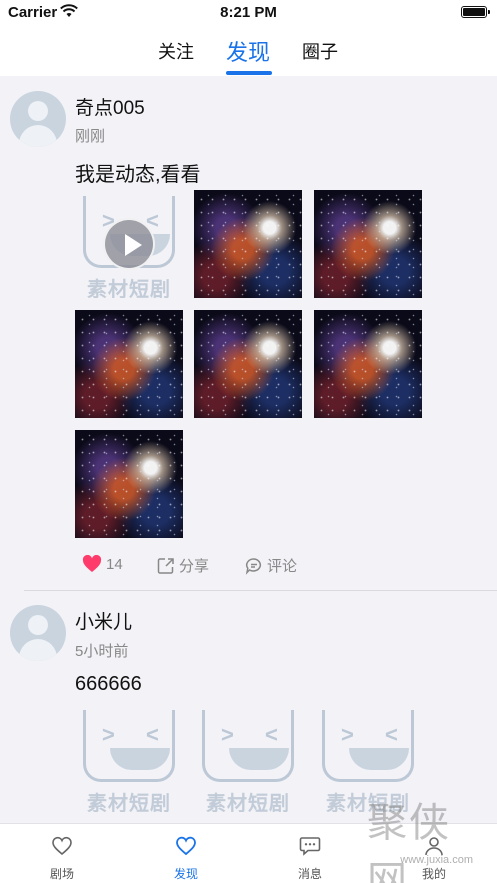  I want to click on tab-discover: 发现, so click(248, 51).